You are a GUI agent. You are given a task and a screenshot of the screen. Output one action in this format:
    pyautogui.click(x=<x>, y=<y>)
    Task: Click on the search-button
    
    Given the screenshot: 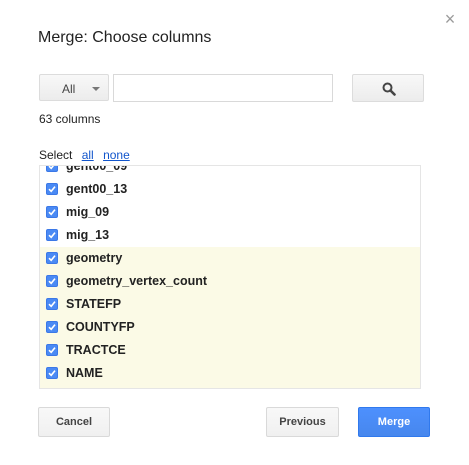 What is the action you would take?
    pyautogui.click(x=388, y=88)
    